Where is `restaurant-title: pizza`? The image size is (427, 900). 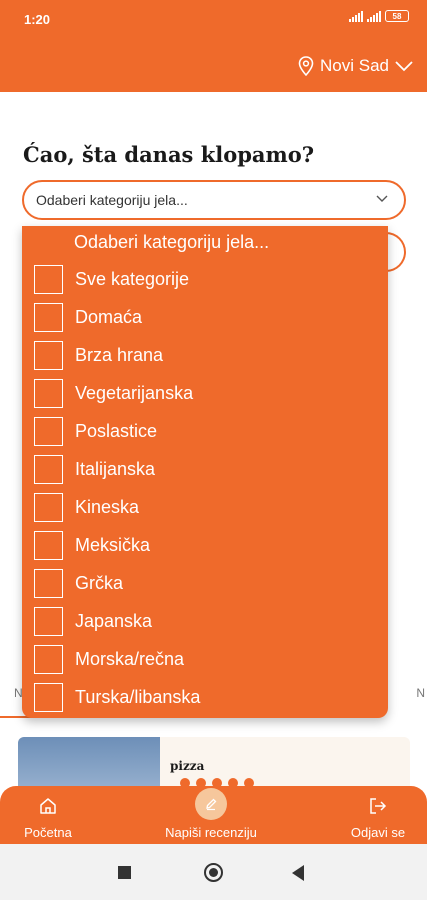
restaurant-title: pizza is located at coordinates (187, 766).